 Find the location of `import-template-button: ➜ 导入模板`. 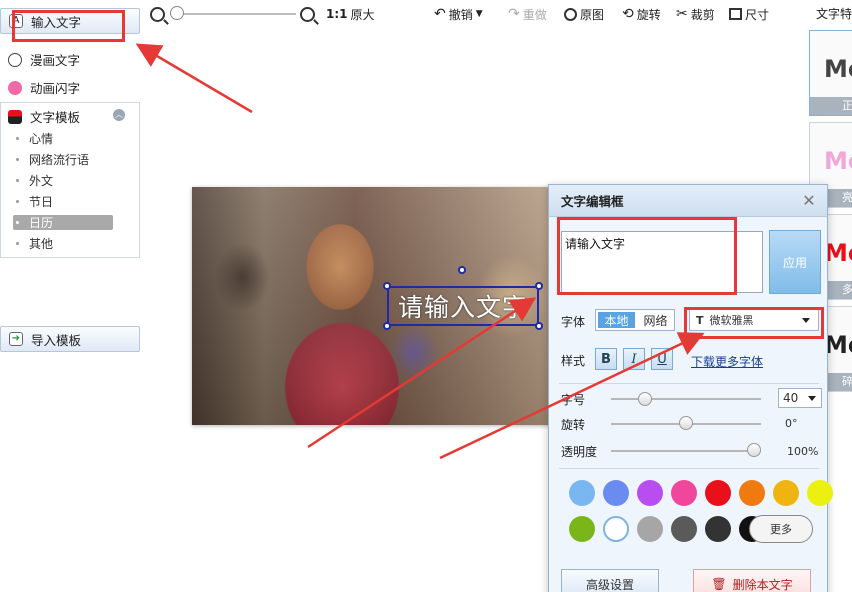

import-template-button: ➜ 导入模板 is located at coordinates (70, 339).